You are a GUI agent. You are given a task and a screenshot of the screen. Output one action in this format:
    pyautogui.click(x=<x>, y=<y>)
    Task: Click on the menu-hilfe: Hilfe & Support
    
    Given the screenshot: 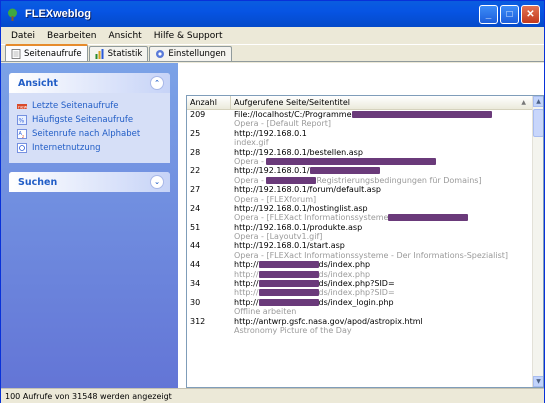 What is the action you would take?
    pyautogui.click(x=188, y=36)
    